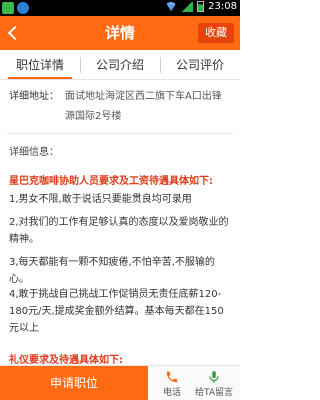 The image size is (320, 400). Describe the element at coordinates (200, 64) in the screenshot. I see `tab-company-reviews: 公司评价` at that location.